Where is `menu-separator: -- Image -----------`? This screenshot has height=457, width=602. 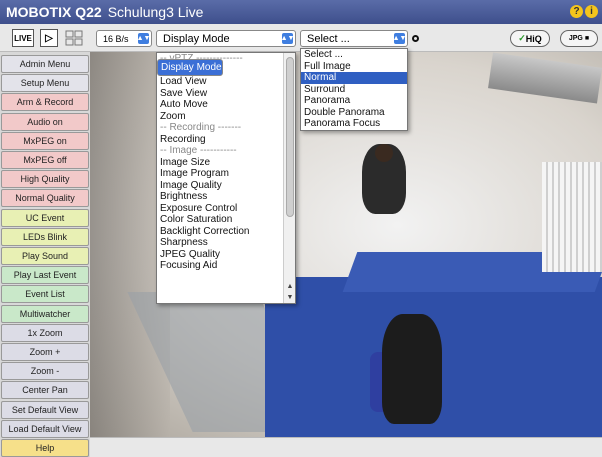 menu-separator: -- Image ----------- is located at coordinates (198, 150).